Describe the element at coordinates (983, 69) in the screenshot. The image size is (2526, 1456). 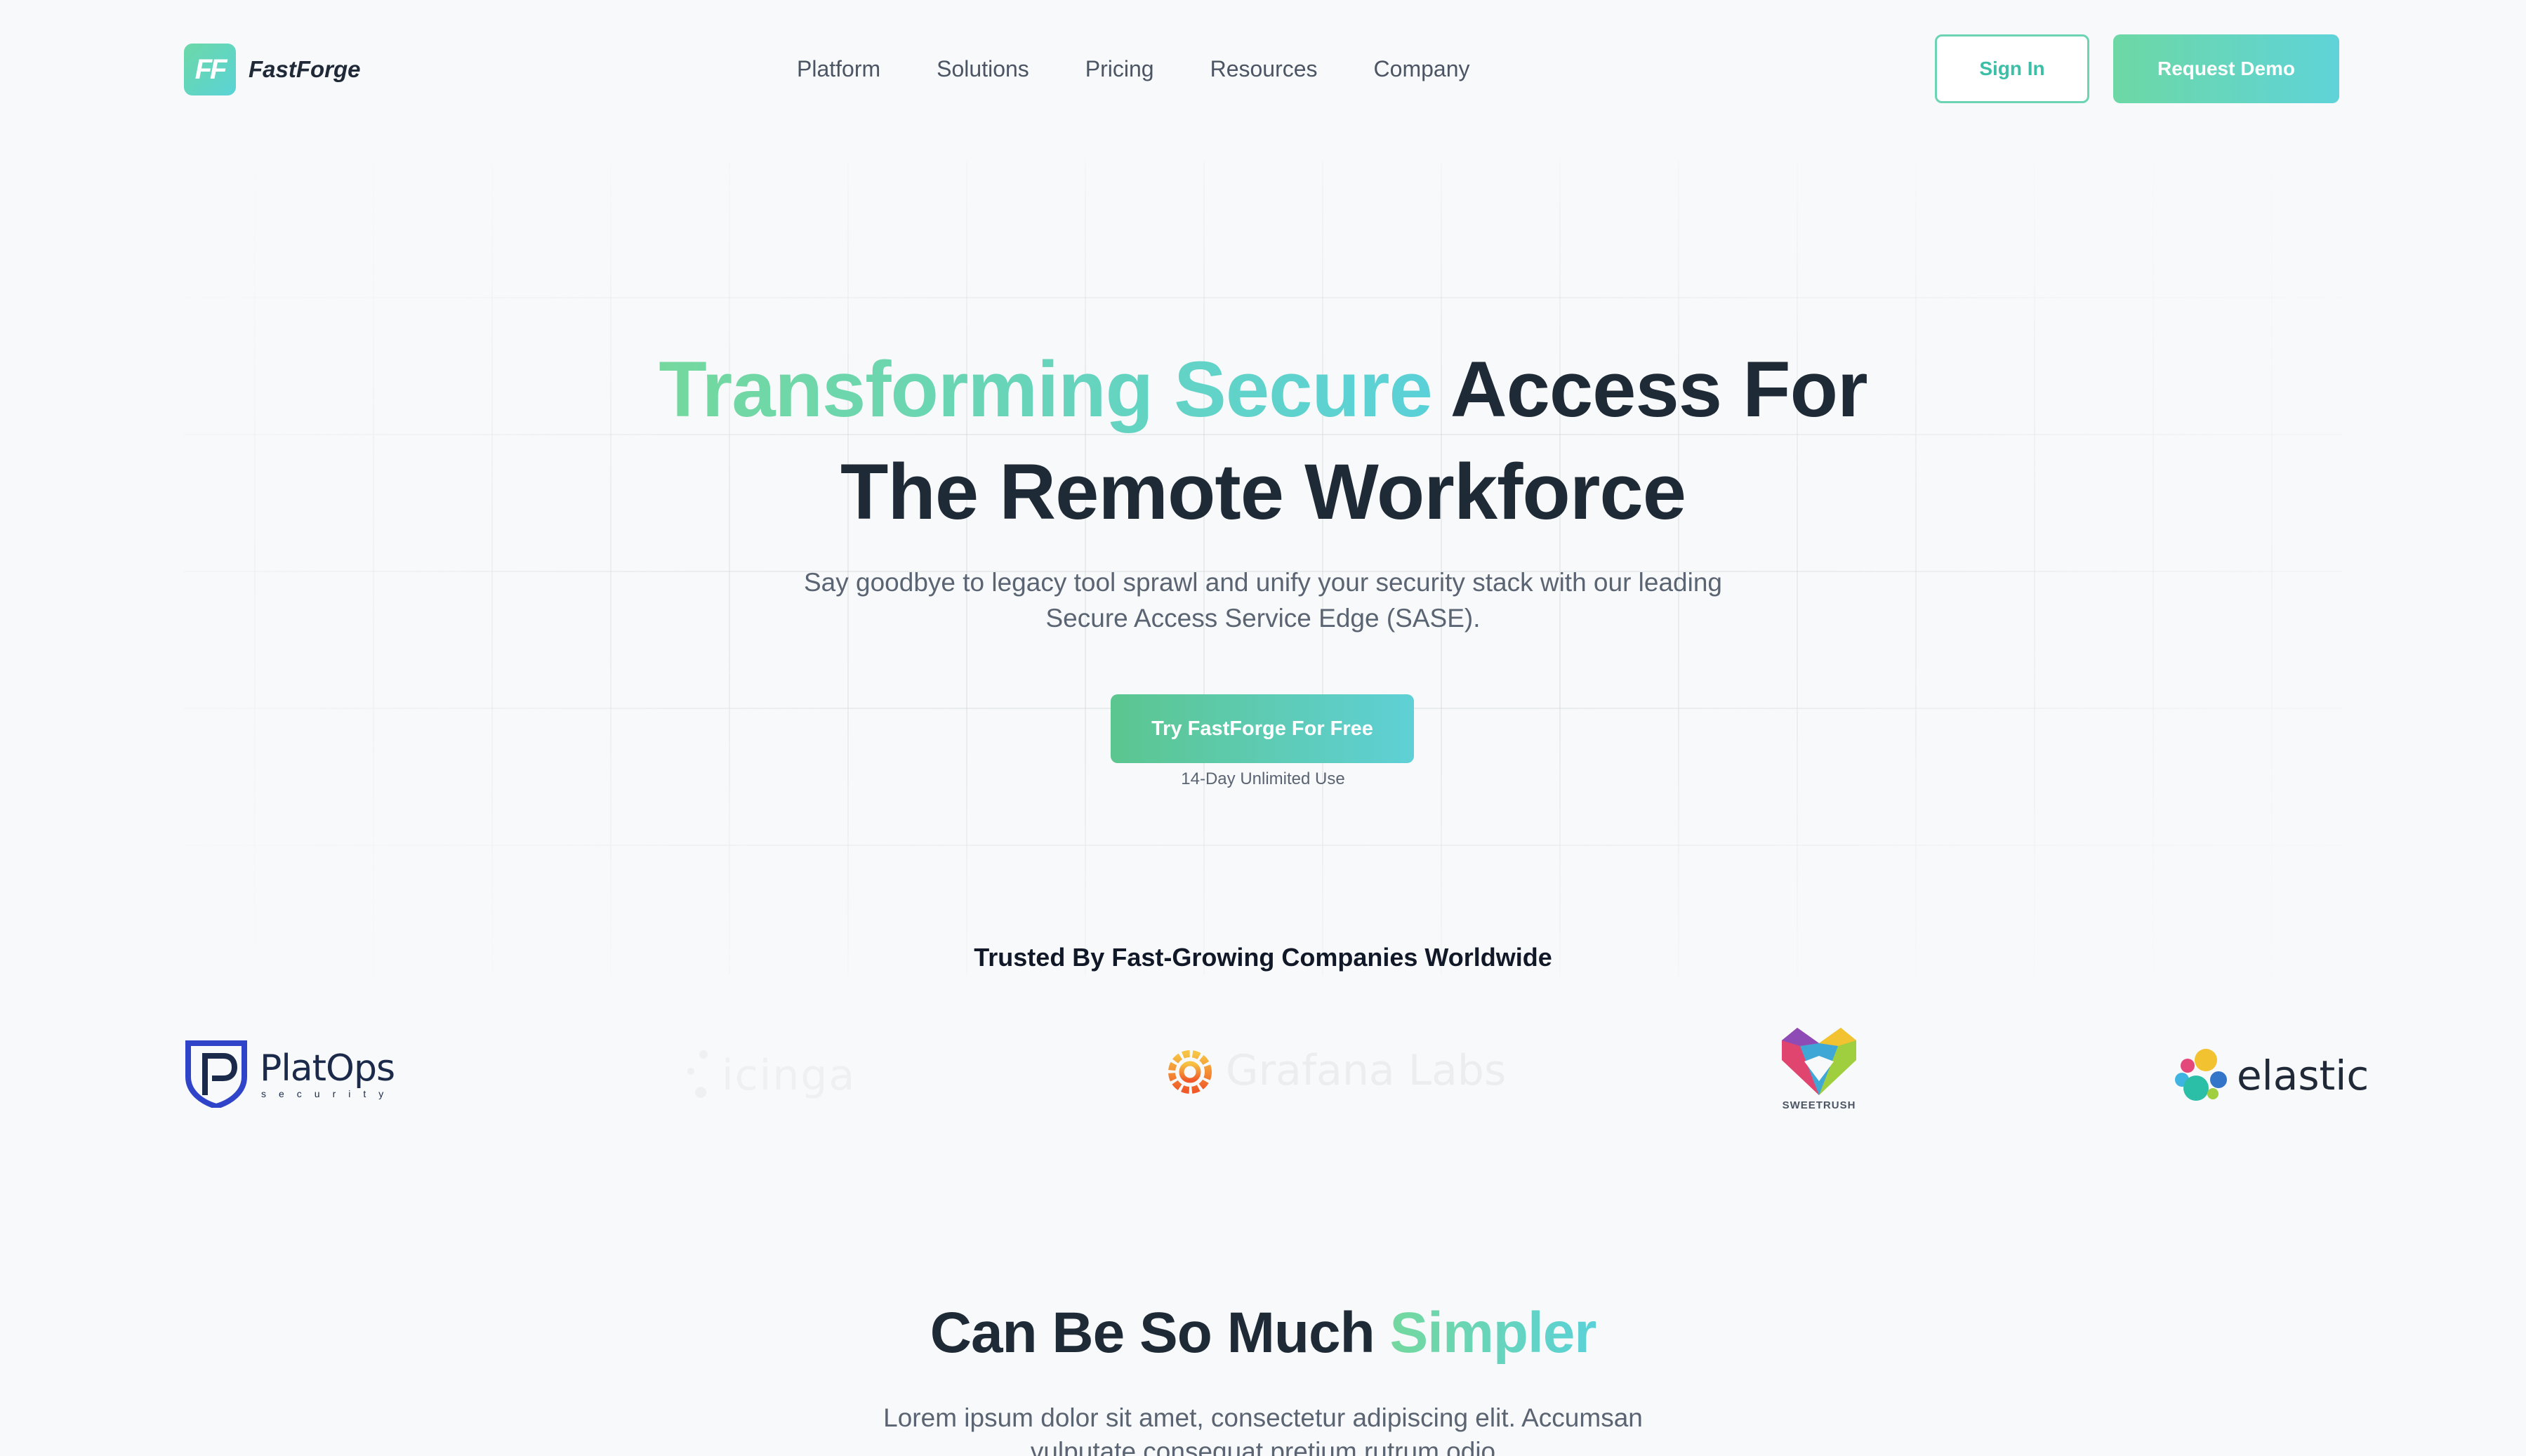
I see `nav-item-solutions: Solutions` at that location.